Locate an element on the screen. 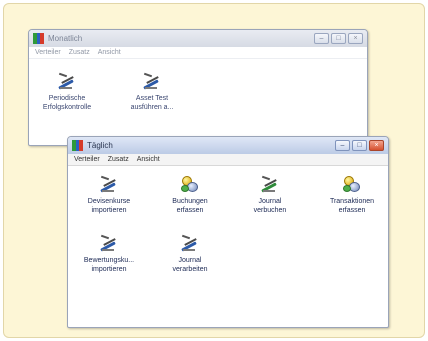 This screenshot has width=428, height=341. item-periodische-erfolgskontrolle: Periodische Erfolgskontrolle is located at coordinates (67, 91).